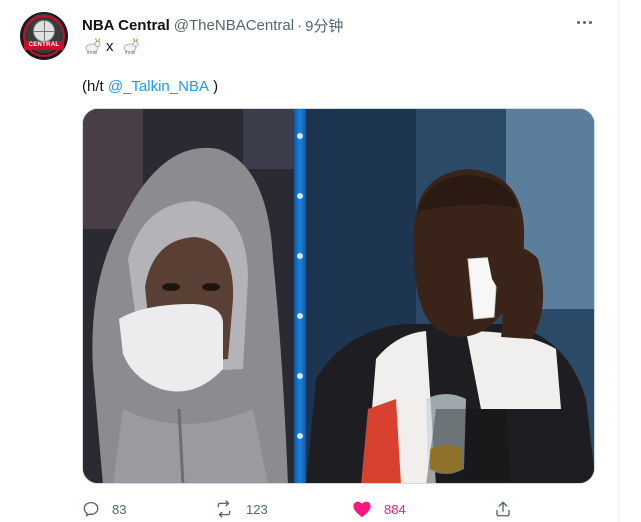 This screenshot has width=641, height=522. What do you see at coordinates (241, 509) in the screenshot?
I see `retweet-button: 123` at bounding box center [241, 509].